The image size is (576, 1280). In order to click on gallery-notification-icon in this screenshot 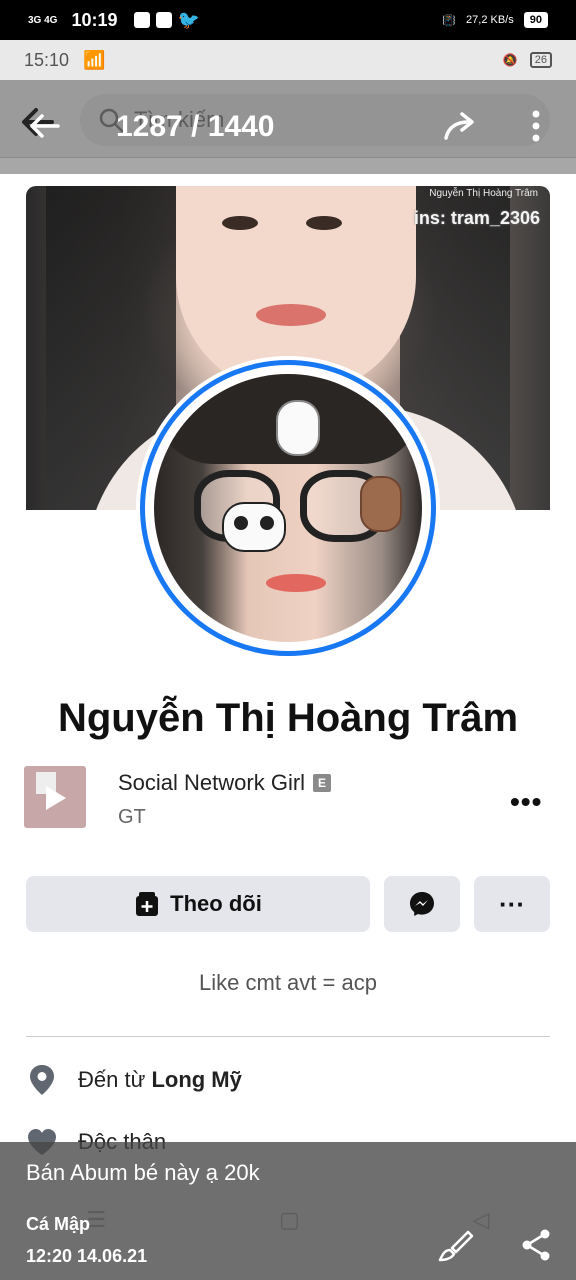, I will do `click(141, 20)`.